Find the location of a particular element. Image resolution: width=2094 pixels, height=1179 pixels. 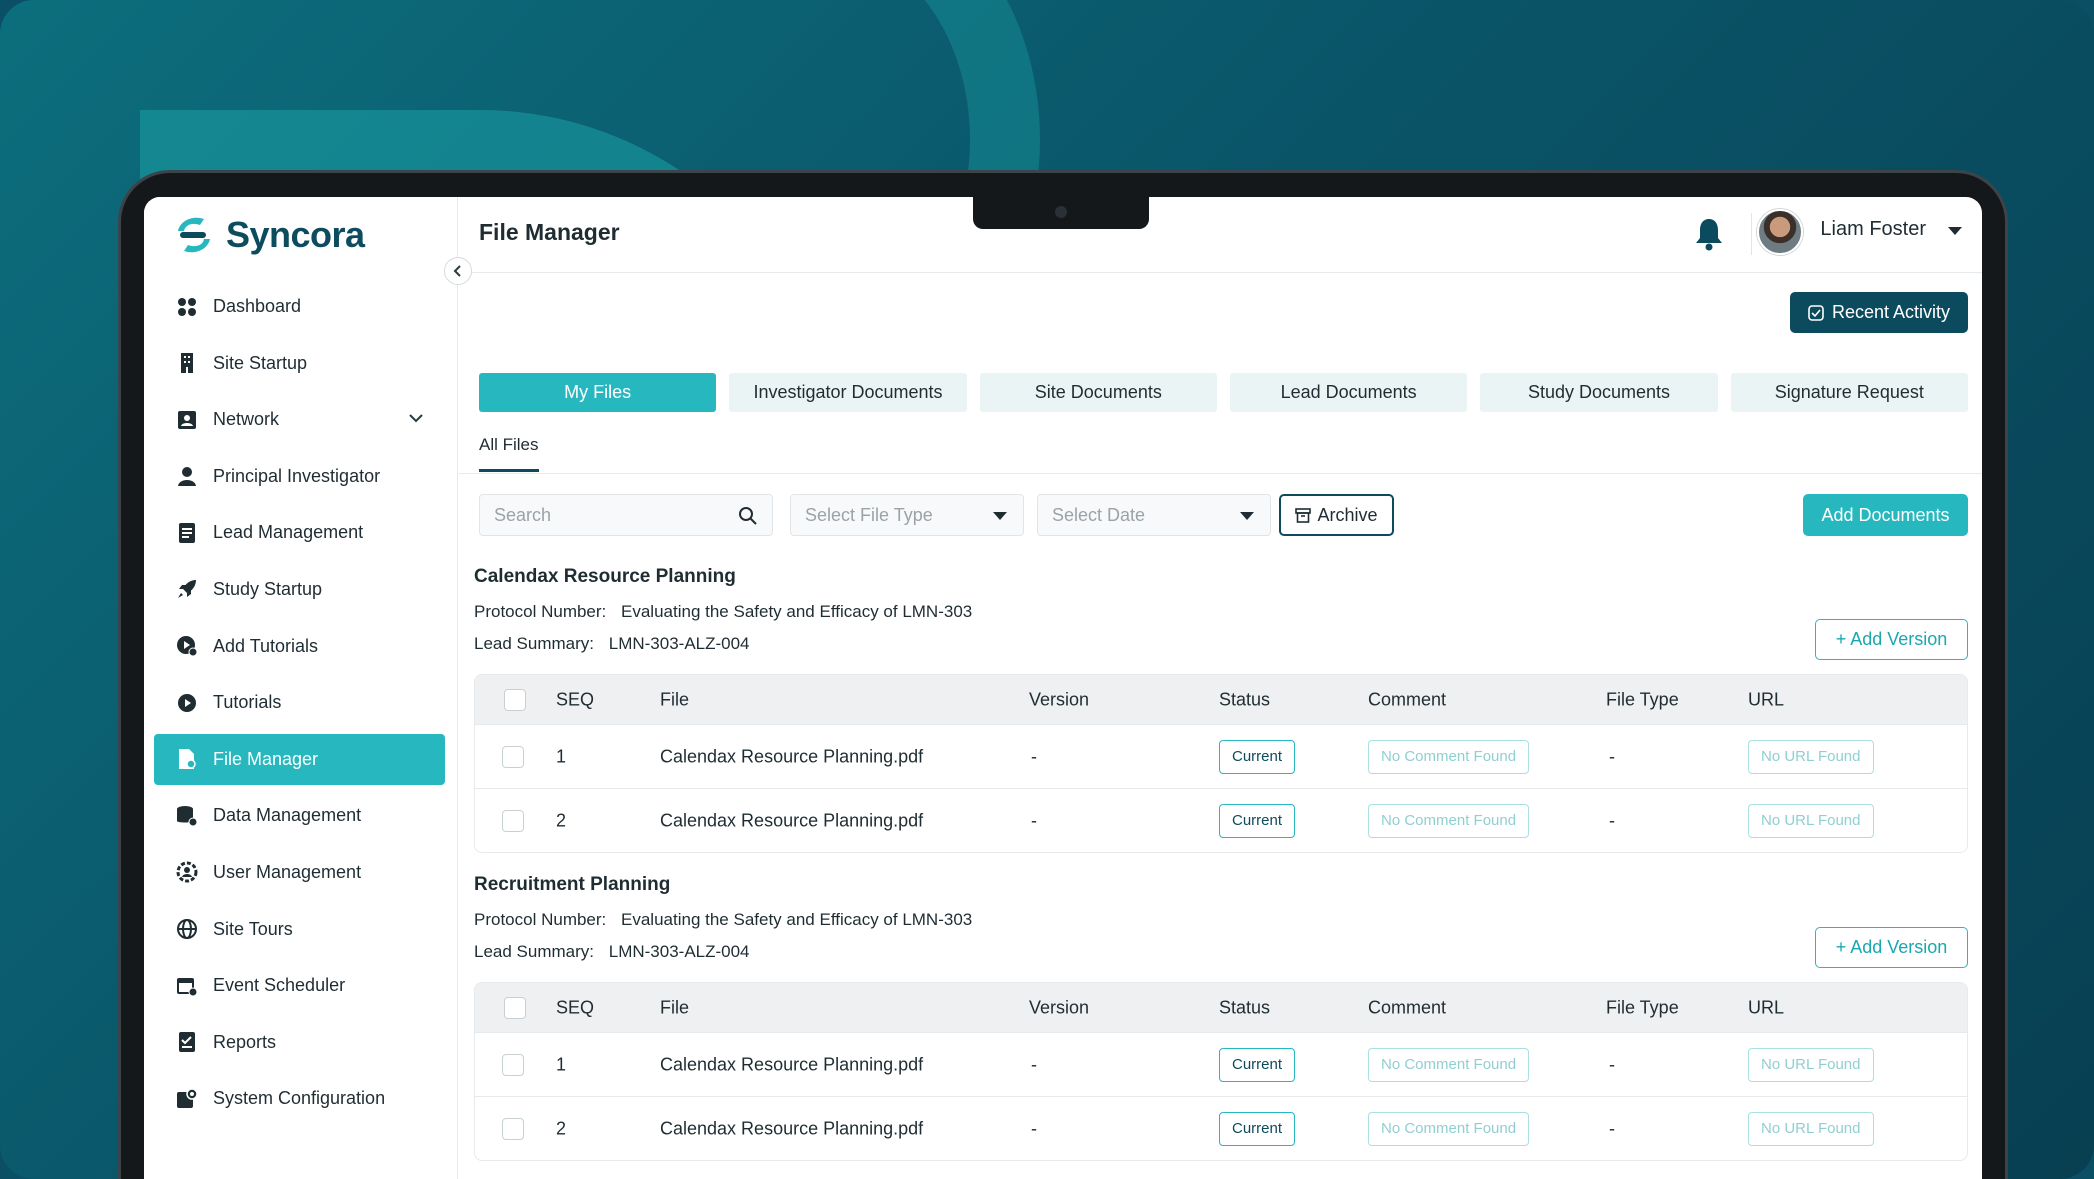

sidebar-item-file-manager: File Manager is located at coordinates (299, 759).